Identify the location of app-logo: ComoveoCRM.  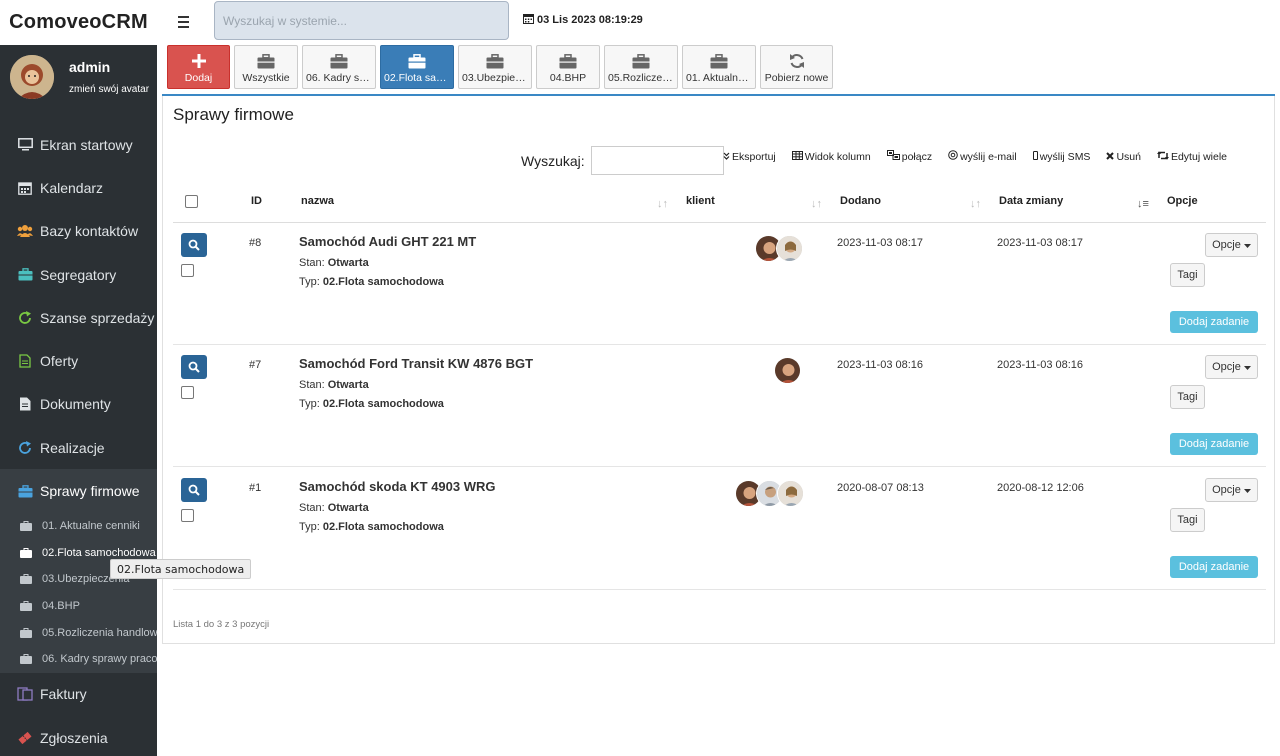
(78, 22).